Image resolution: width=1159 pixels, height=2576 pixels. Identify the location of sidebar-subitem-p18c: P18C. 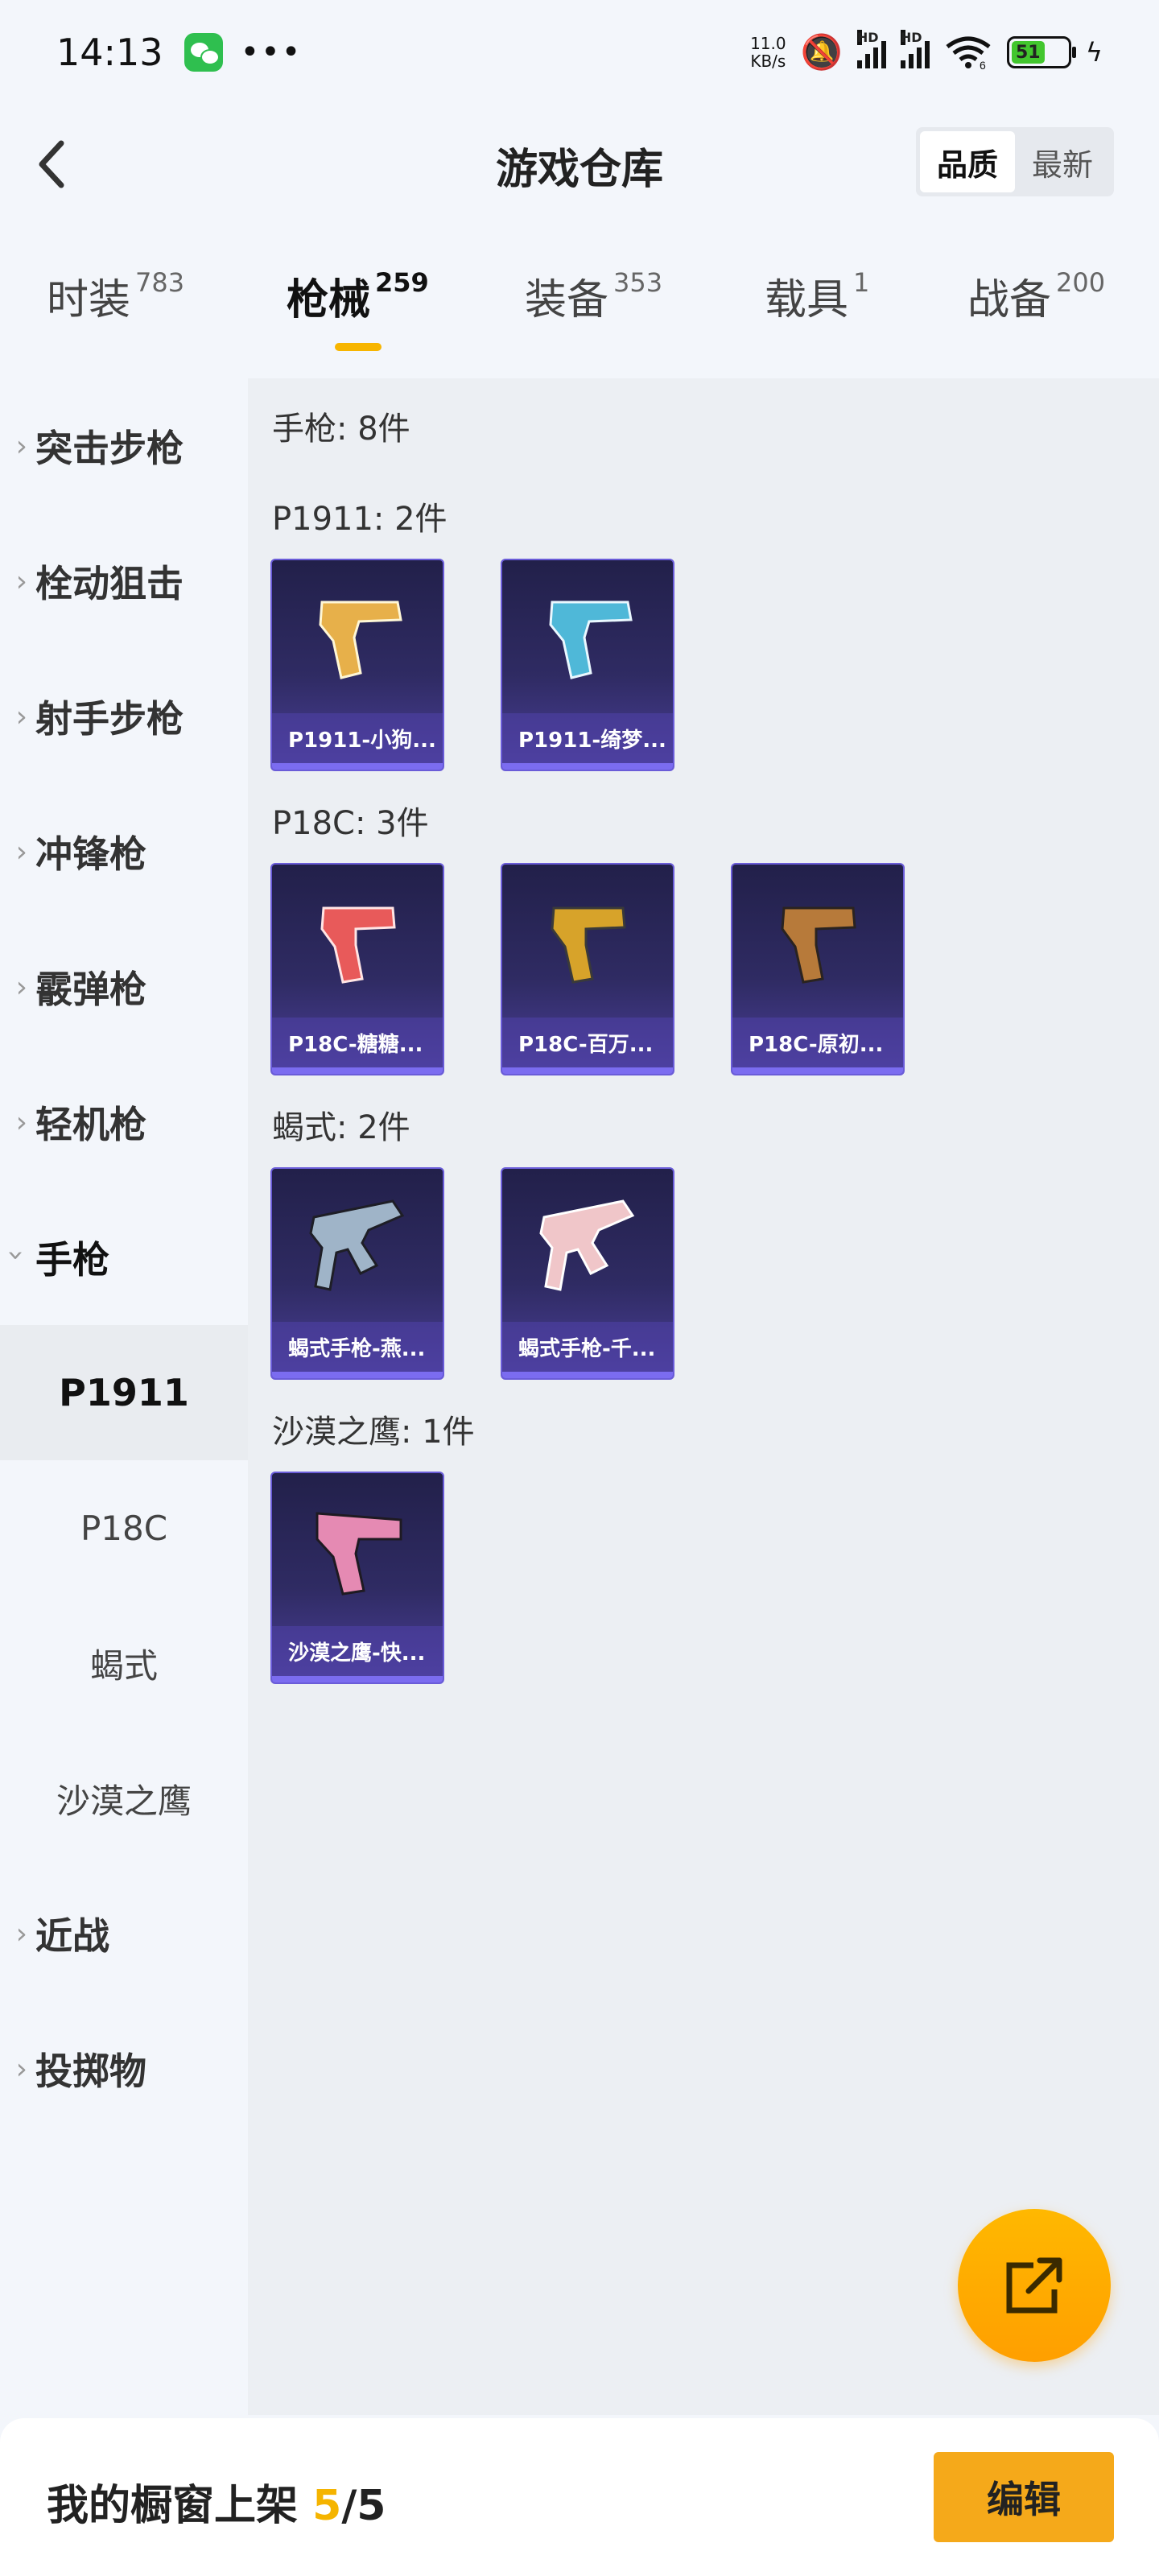
(124, 1528).